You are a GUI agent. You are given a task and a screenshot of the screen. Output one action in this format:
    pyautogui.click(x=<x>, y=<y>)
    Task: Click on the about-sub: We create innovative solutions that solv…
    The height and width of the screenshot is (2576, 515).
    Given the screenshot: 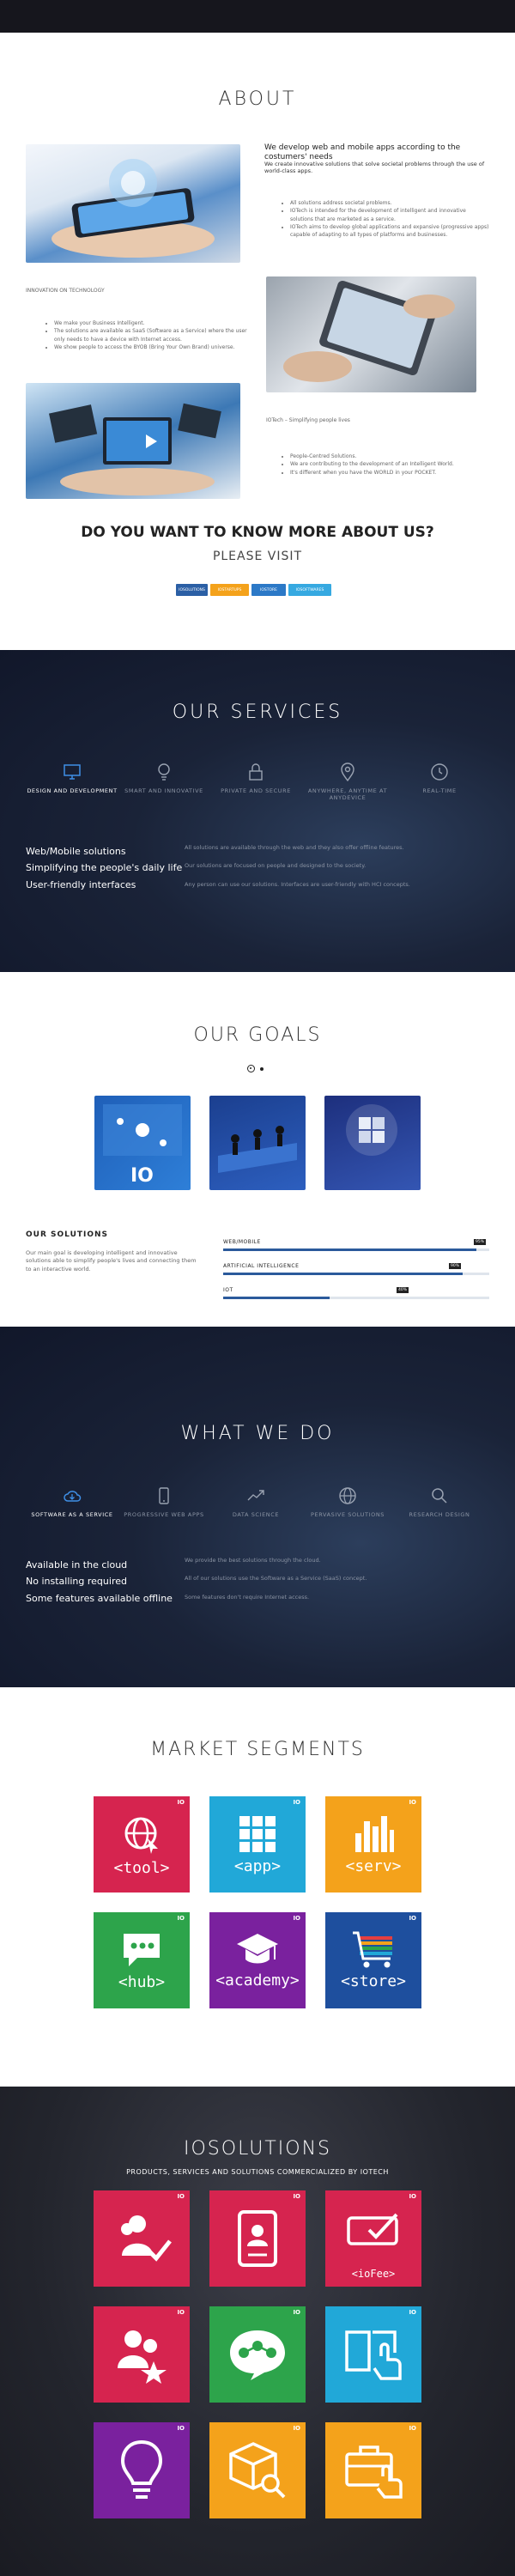 What is the action you would take?
    pyautogui.click(x=374, y=168)
    